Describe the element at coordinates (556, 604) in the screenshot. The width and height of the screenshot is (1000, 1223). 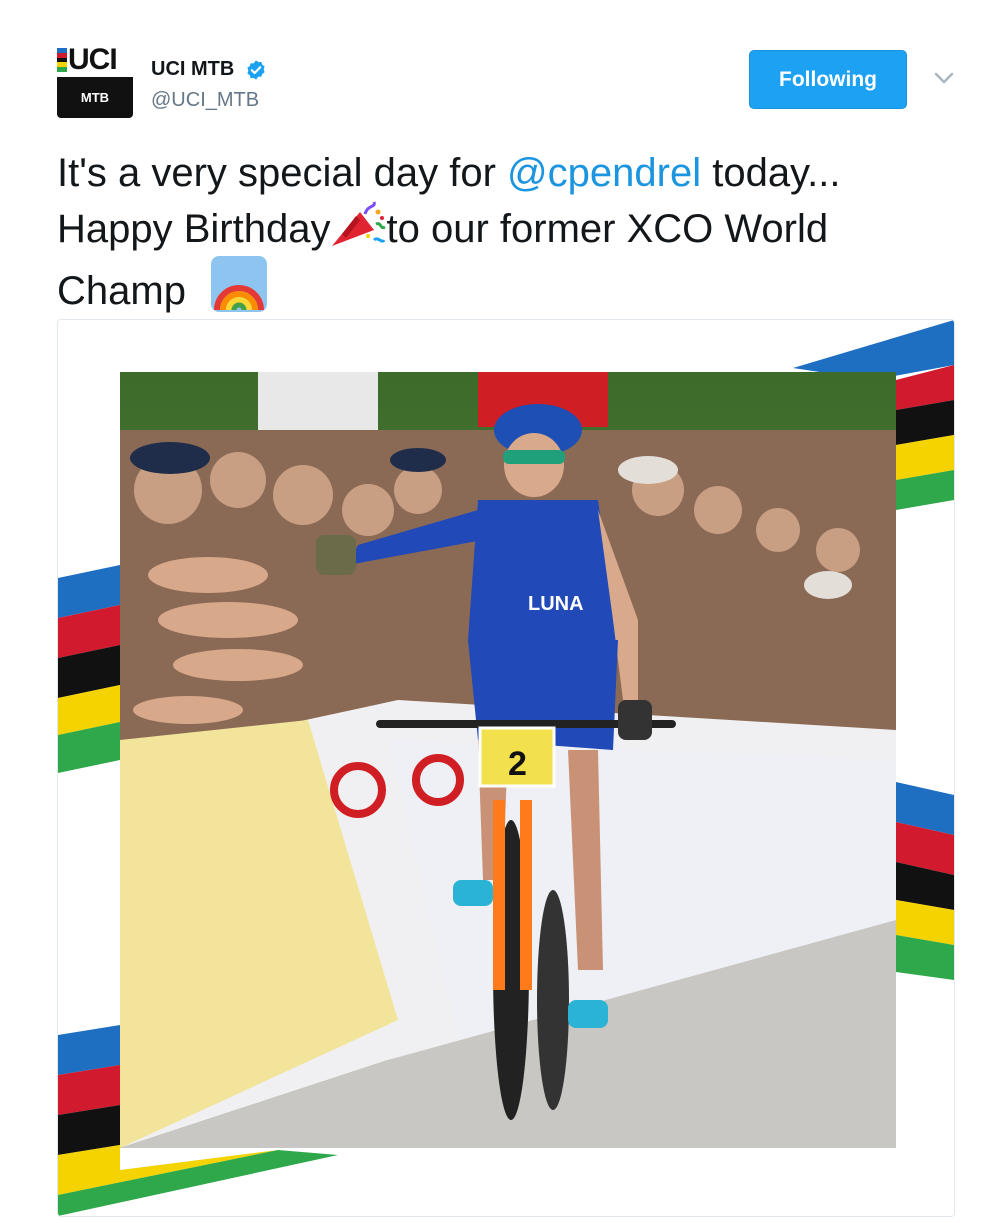
I see `jersey-text: LUNA` at that location.